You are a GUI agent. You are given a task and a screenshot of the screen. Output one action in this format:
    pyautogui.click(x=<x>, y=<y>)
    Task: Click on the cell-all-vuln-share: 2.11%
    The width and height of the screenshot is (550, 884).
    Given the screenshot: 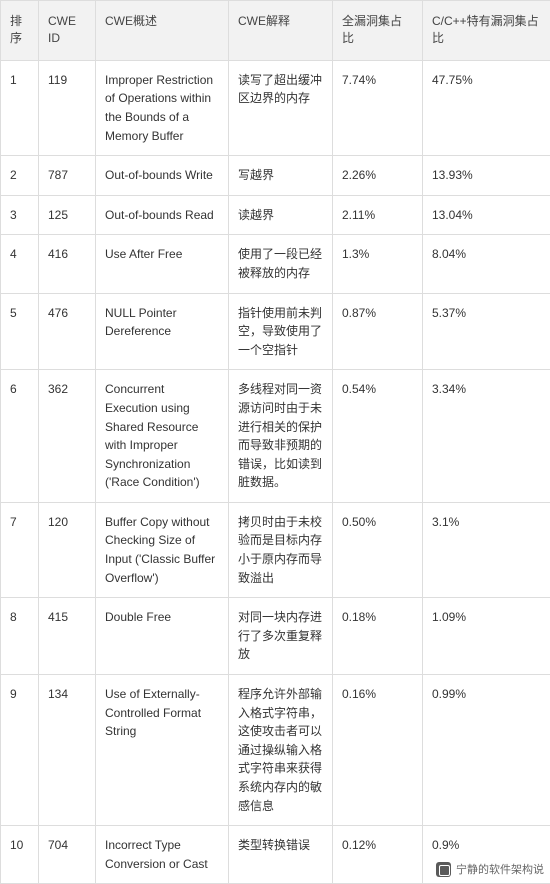 What is the action you would take?
    pyautogui.click(x=378, y=215)
    